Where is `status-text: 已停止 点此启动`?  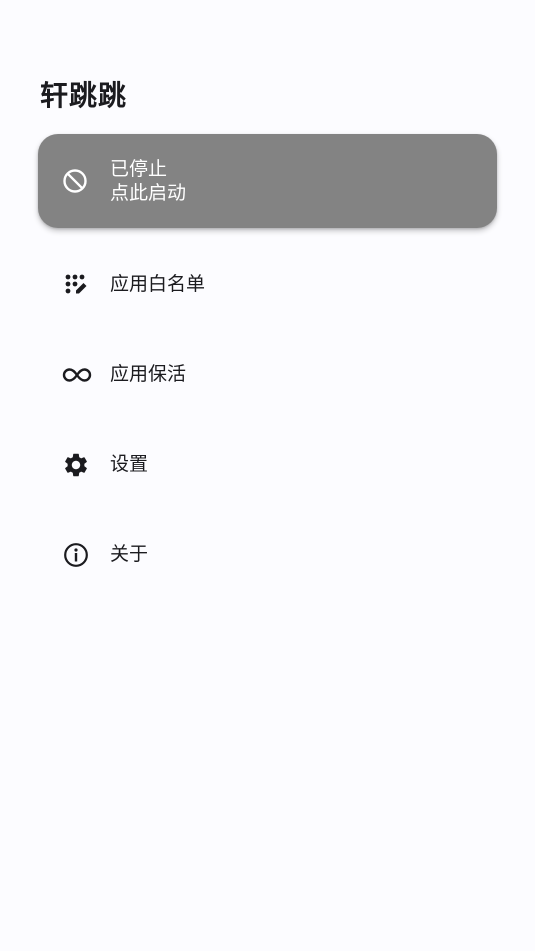
status-text: 已停止 点此启动 is located at coordinates (148, 181).